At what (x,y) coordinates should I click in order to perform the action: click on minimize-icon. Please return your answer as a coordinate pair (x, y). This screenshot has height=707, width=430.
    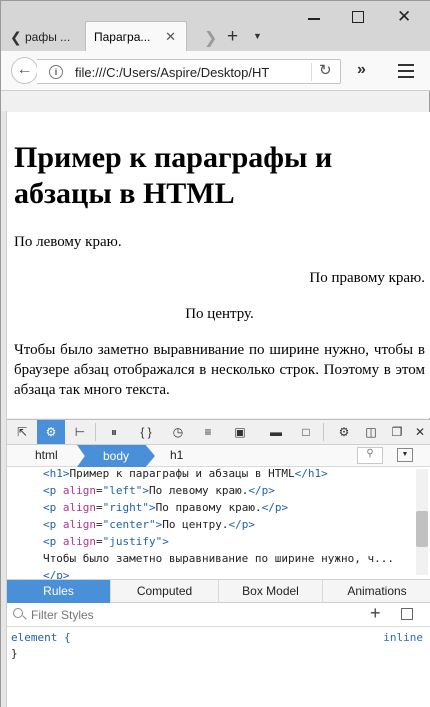
    Looking at the image, I should click on (314, 19).